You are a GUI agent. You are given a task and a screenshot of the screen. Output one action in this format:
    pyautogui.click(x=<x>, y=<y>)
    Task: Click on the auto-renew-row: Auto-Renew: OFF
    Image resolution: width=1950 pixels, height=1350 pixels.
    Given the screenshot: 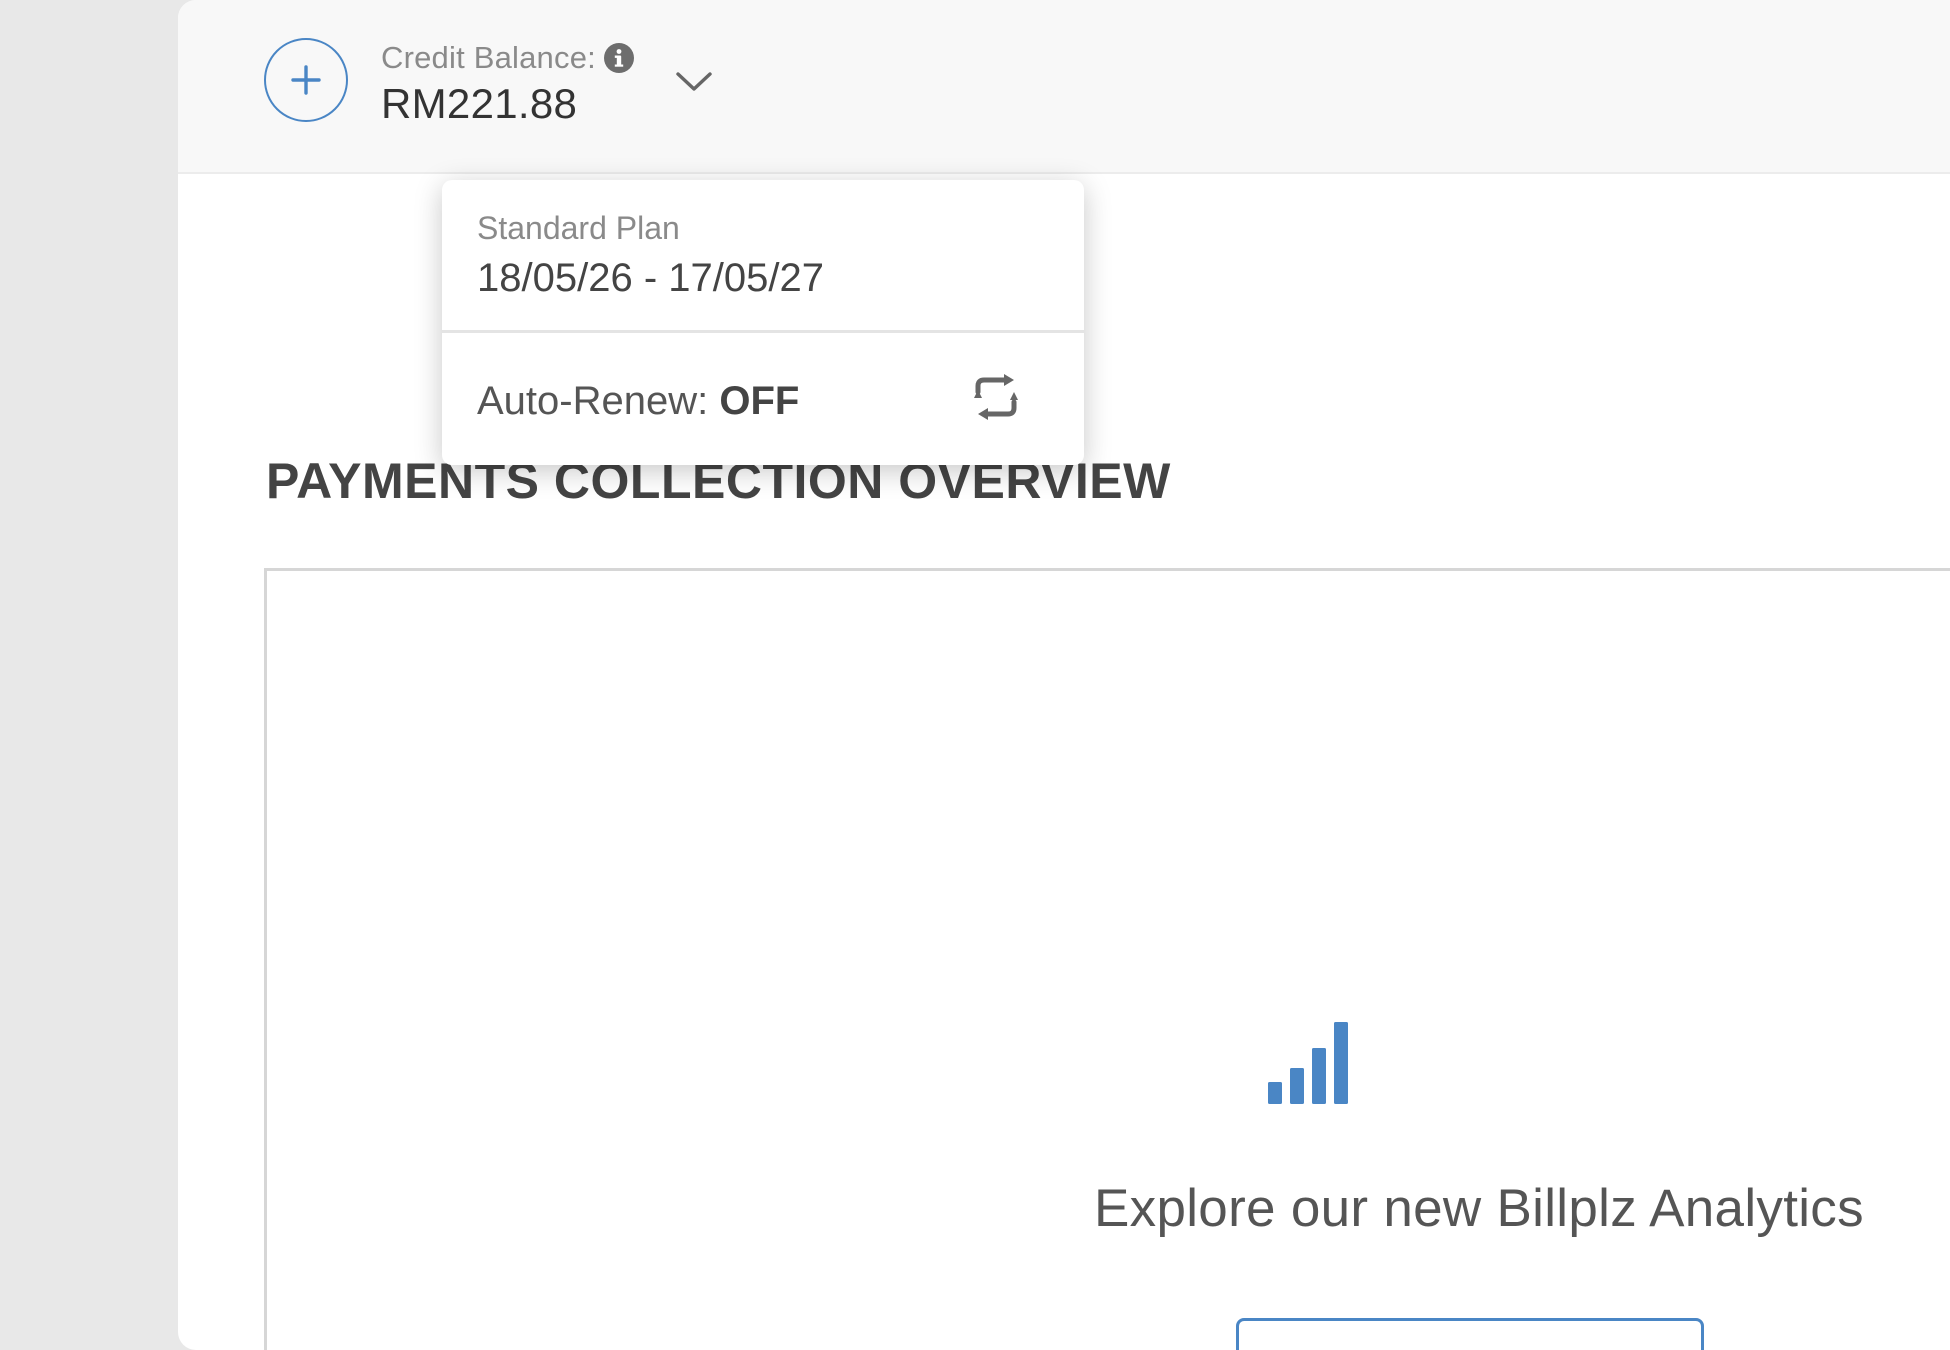 What is the action you would take?
    pyautogui.click(x=763, y=399)
    